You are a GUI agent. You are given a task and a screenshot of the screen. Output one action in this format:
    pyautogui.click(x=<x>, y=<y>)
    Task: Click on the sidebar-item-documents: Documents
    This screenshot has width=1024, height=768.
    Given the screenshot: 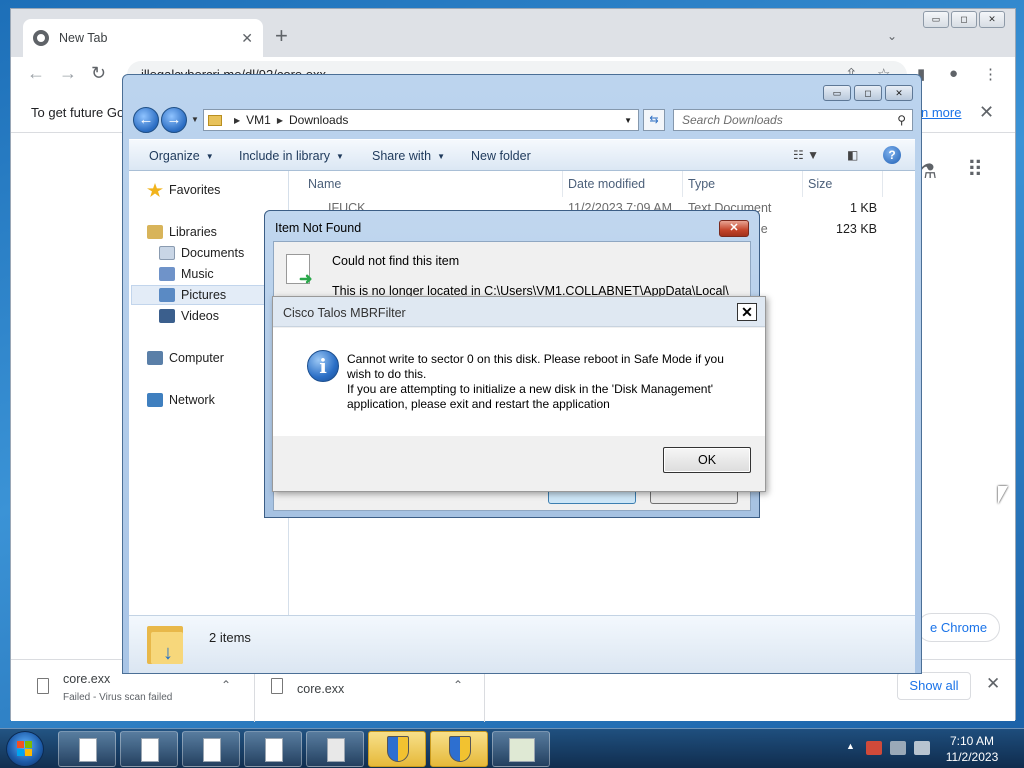 What is the action you would take?
    pyautogui.click(x=201, y=253)
    